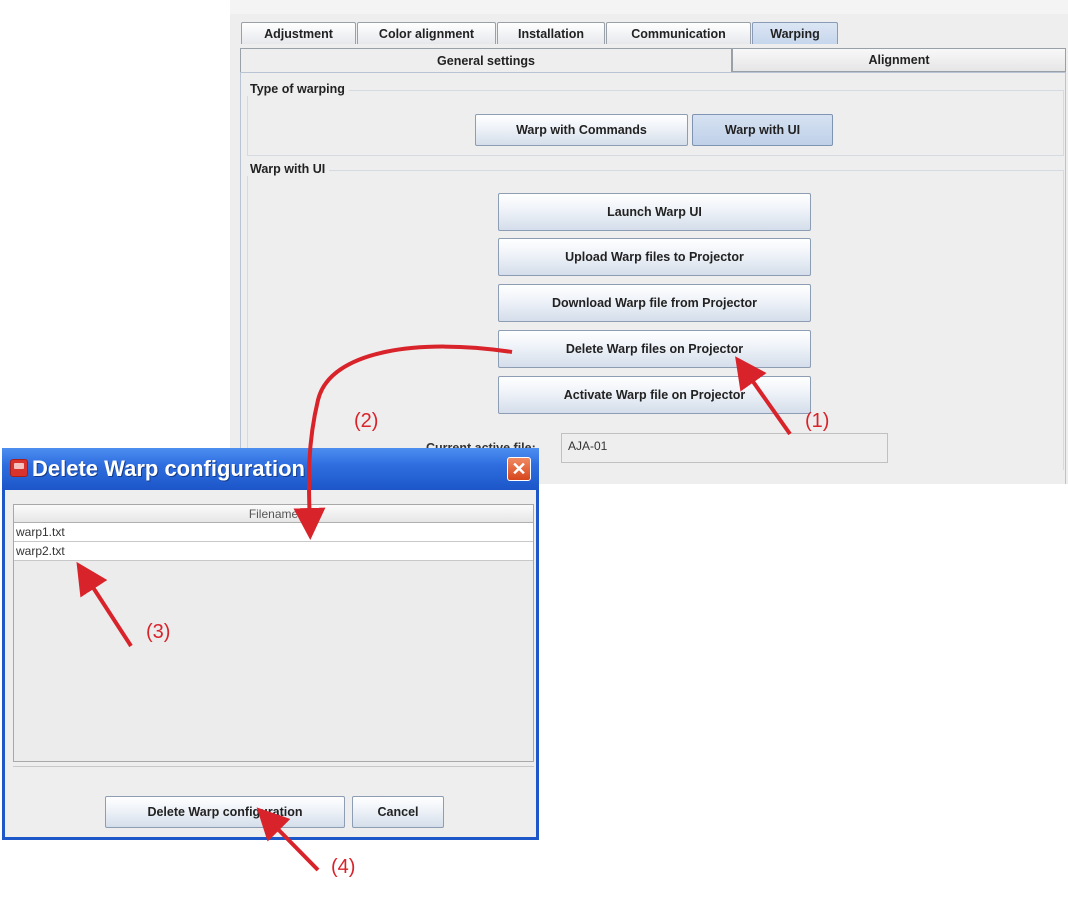 Image resolution: width=1068 pixels, height=900 pixels. Describe the element at coordinates (817, 421) in the screenshot. I see `annotation-step1: (1)` at that location.